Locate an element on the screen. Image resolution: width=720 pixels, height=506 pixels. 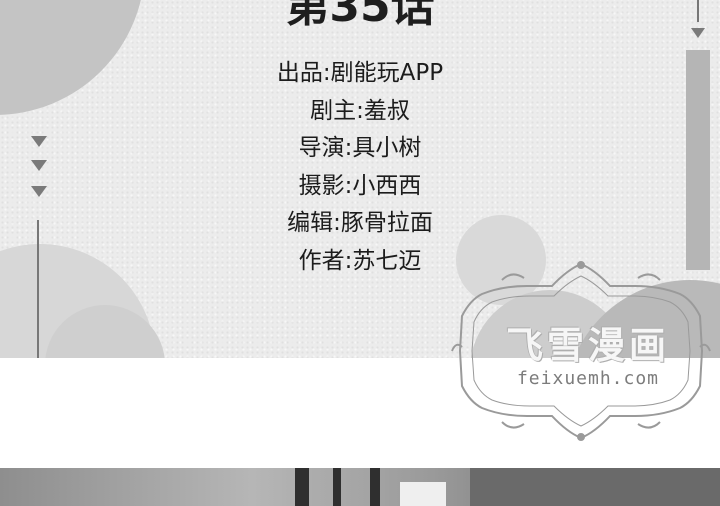
credit-label: 出品 is located at coordinates (299, 73).